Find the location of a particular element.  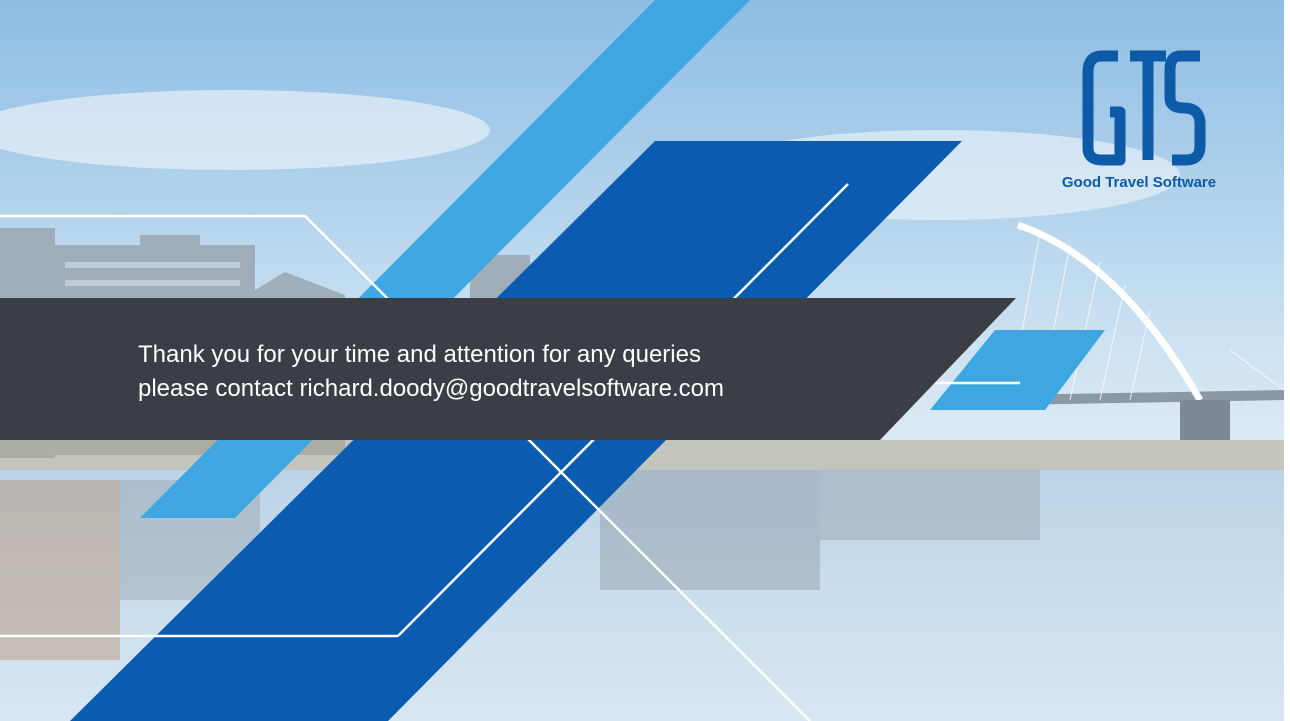

gts-logo: Good Travel Software is located at coordinates (1139, 125).